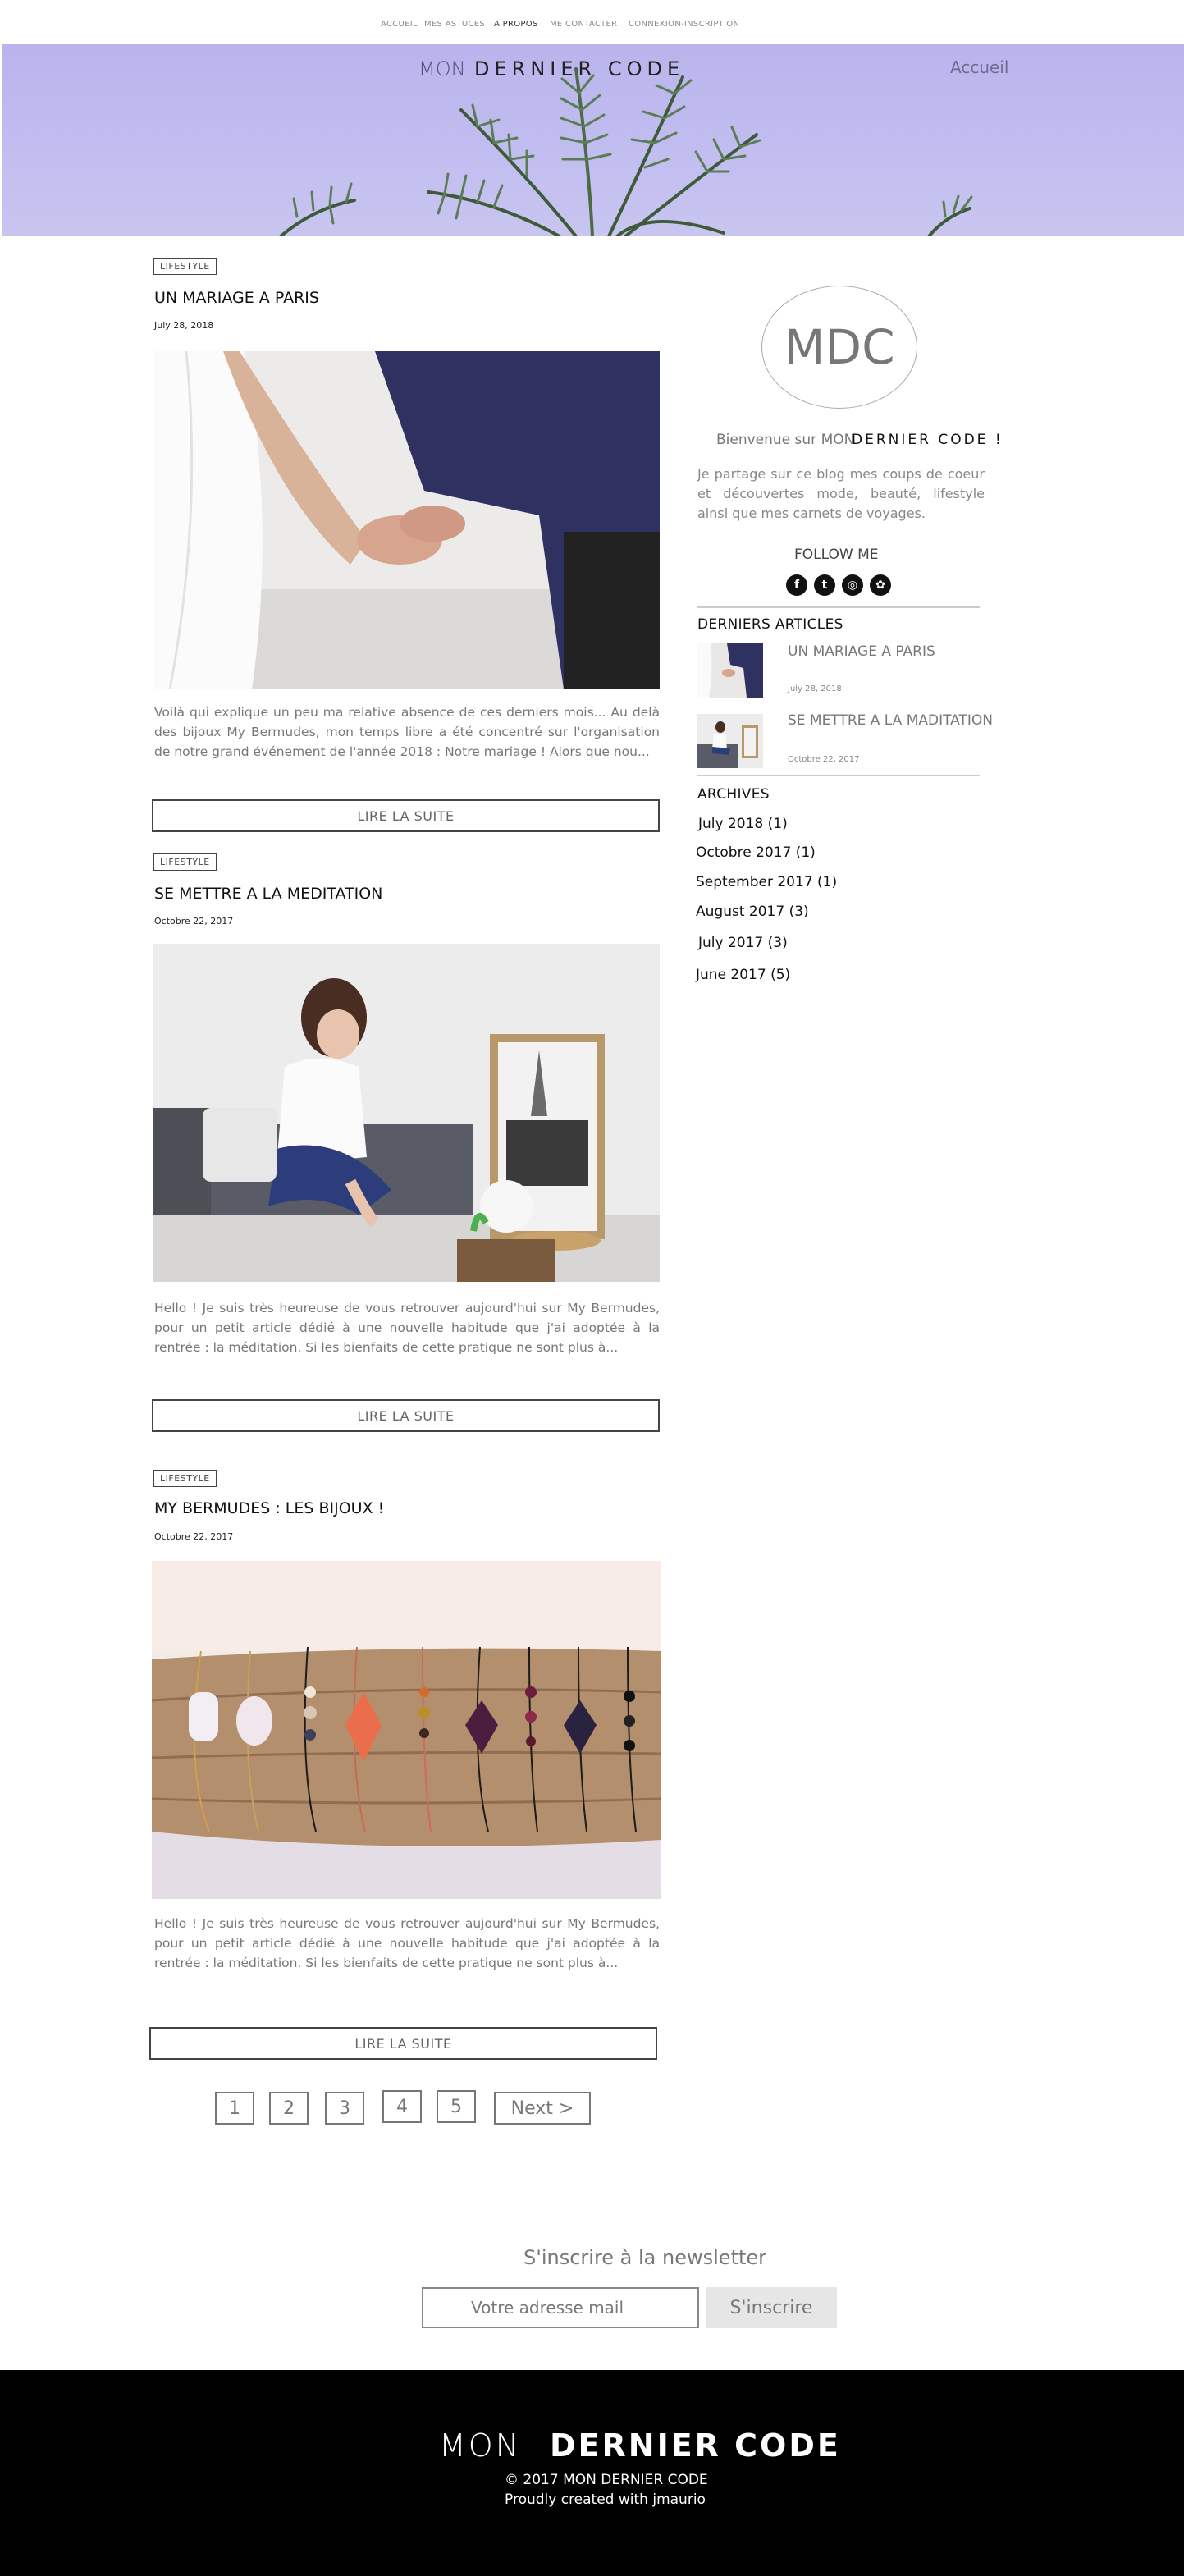  What do you see at coordinates (645, 2257) in the screenshot?
I see `newsletter-title: S'inscrire à la newsletter` at bounding box center [645, 2257].